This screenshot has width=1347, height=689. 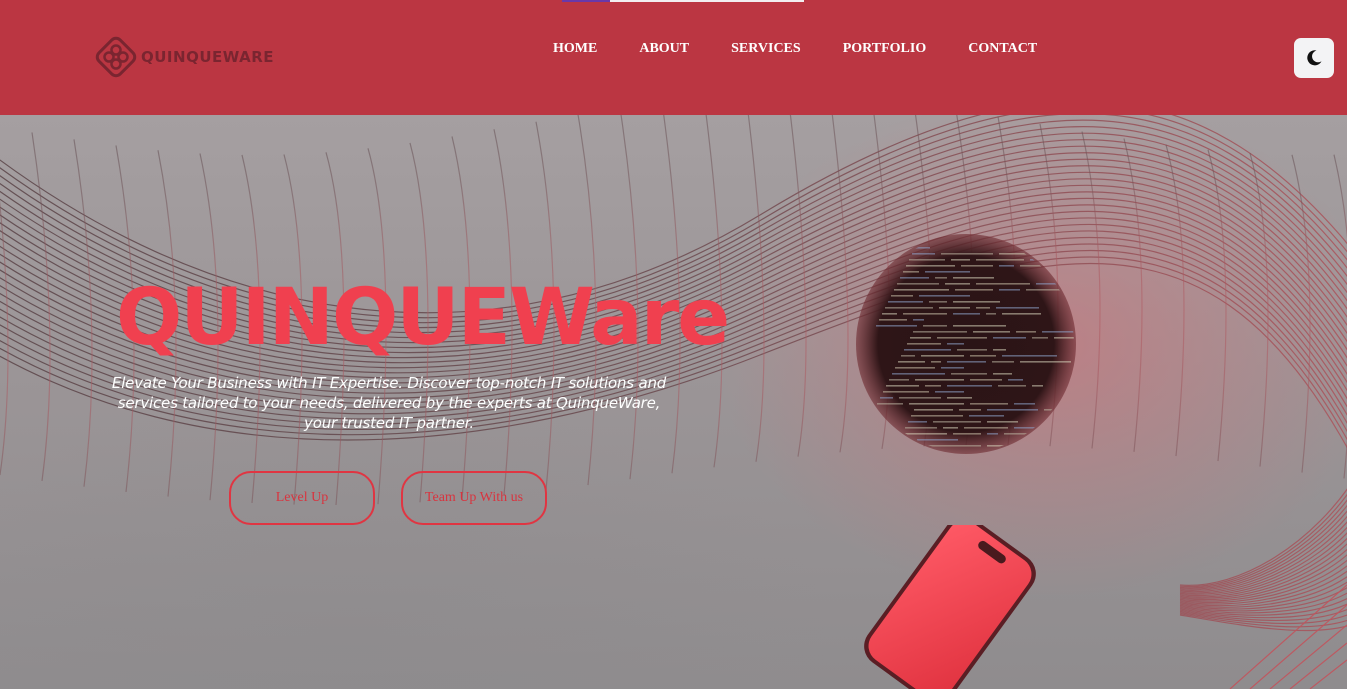 I want to click on hero-title: QUINQUEWare, so click(x=423, y=318).